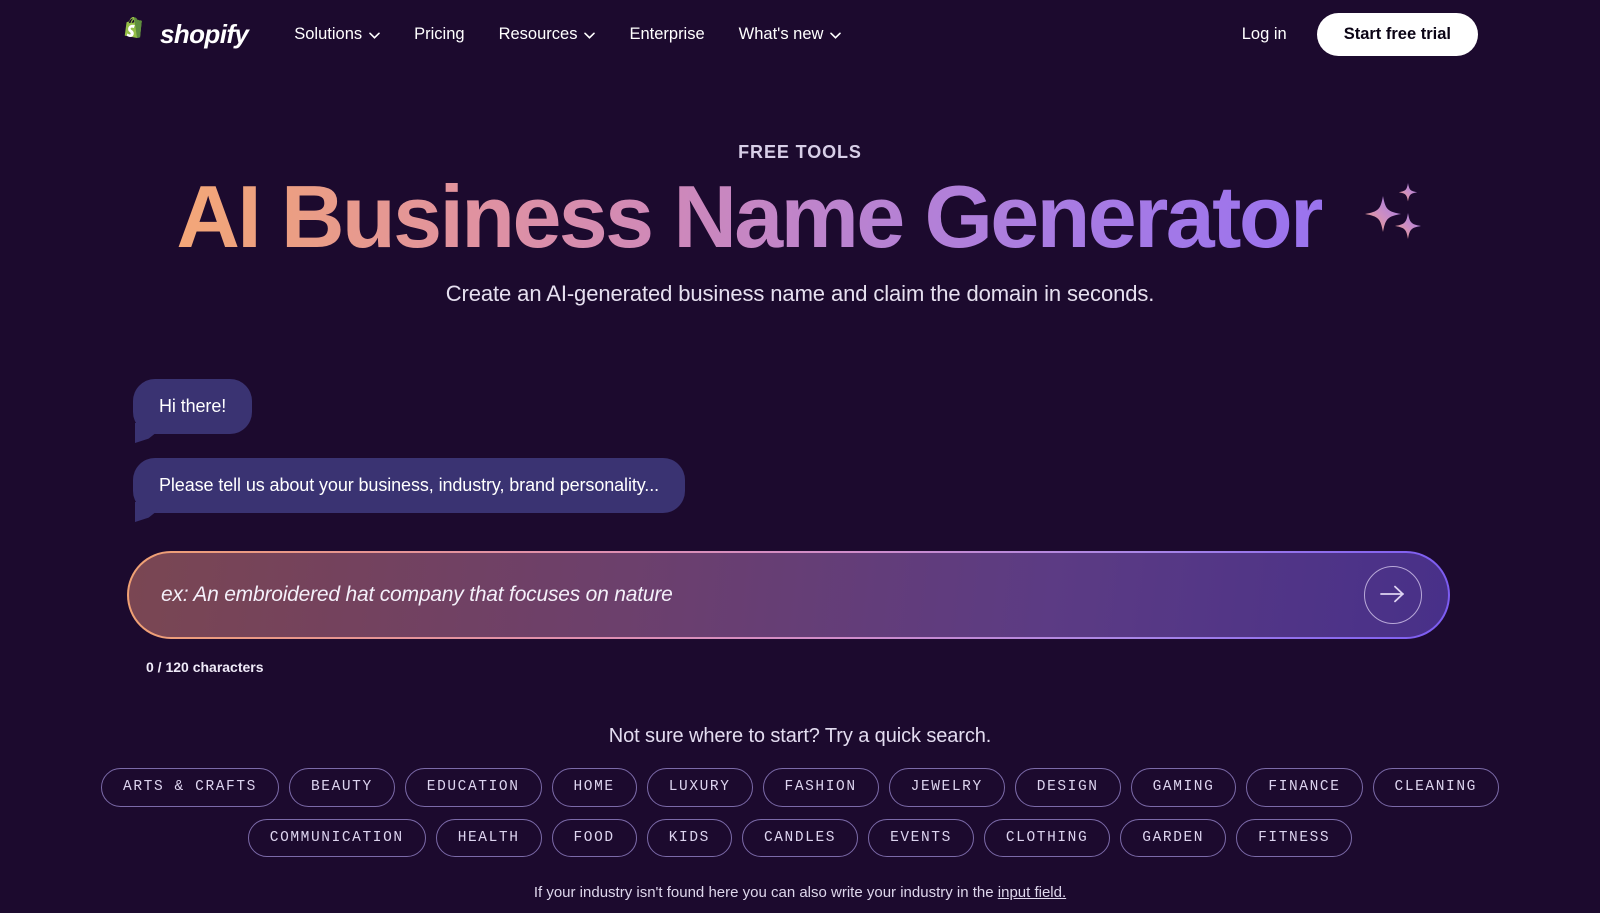 This screenshot has width=1600, height=913. What do you see at coordinates (781, 33) in the screenshot?
I see `nav-label: What's new` at bounding box center [781, 33].